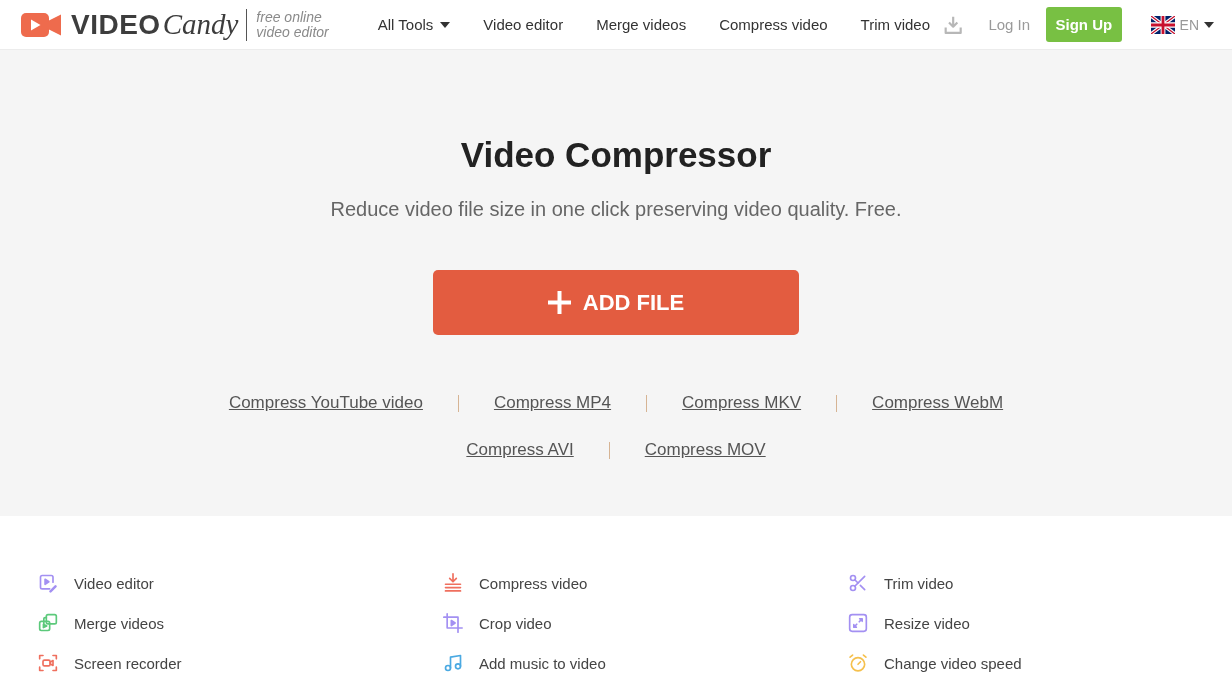 The image size is (1232, 683). What do you see at coordinates (101, 623) in the screenshot?
I see `tool-link: Merge videos` at bounding box center [101, 623].